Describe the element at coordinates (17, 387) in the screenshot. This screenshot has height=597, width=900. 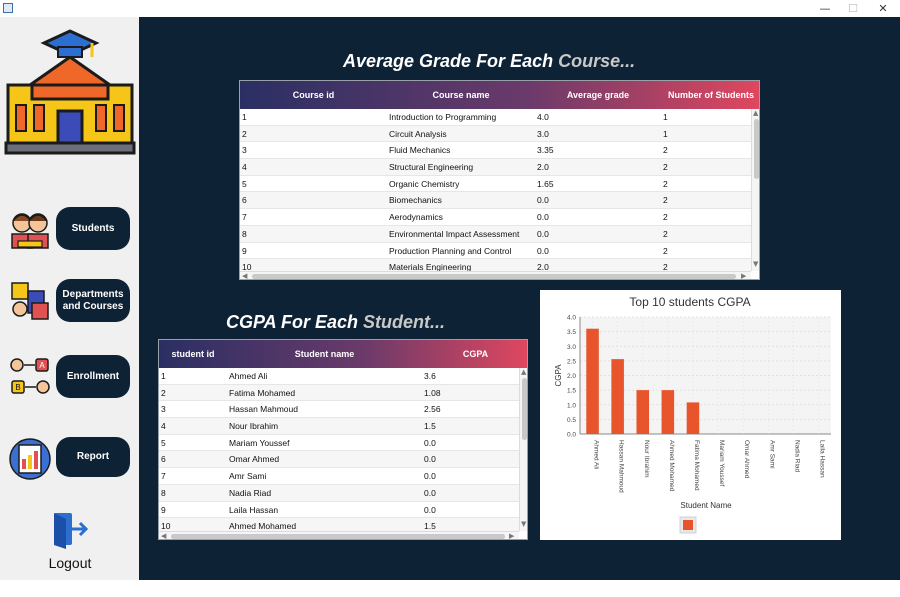
I see `svg-text: B` at that location.